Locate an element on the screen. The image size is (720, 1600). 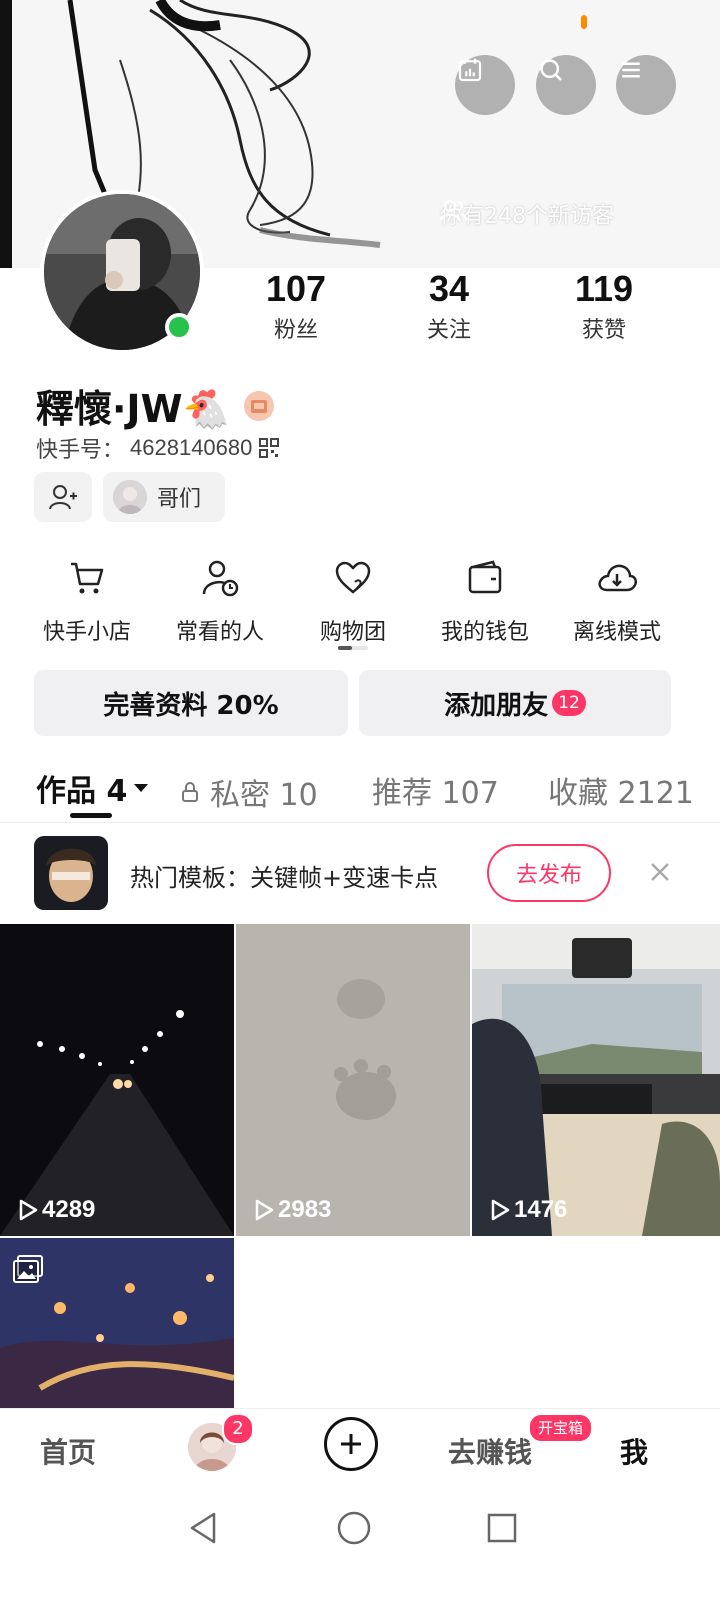
shortcut-label: 离线模式 is located at coordinates (616, 632).